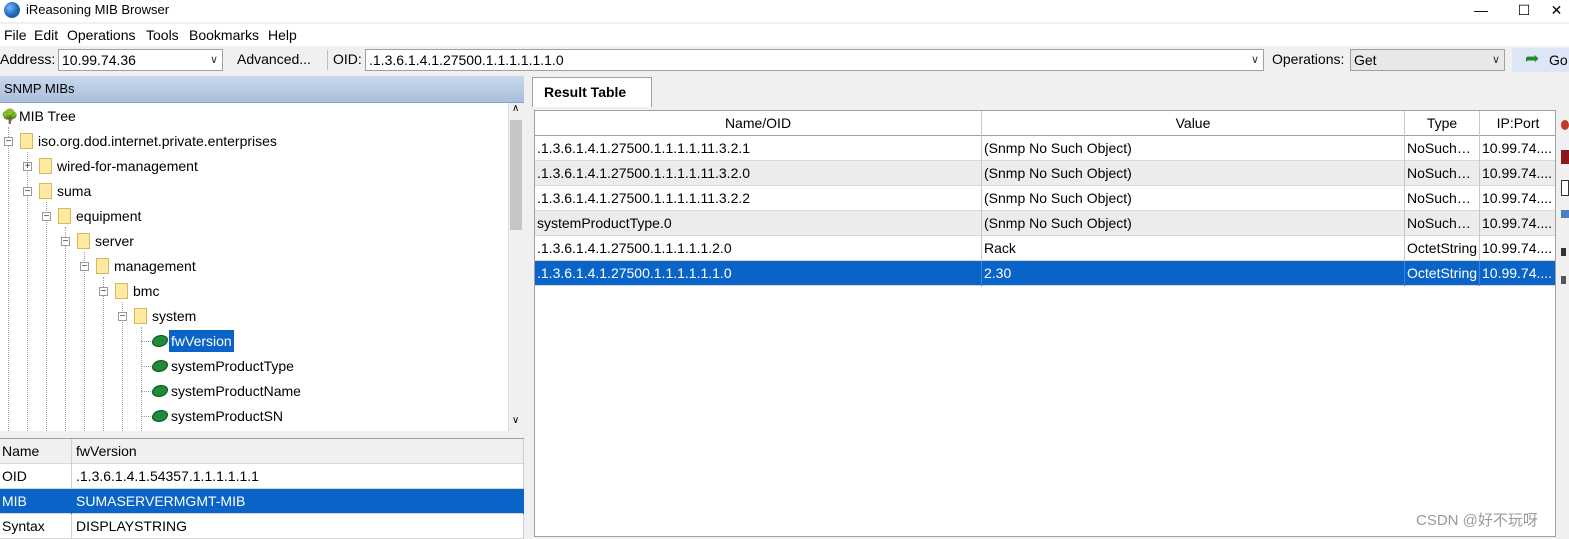  Describe the element at coordinates (224, 35) in the screenshot. I see `menu-bookmarks: Bookmarks` at that location.